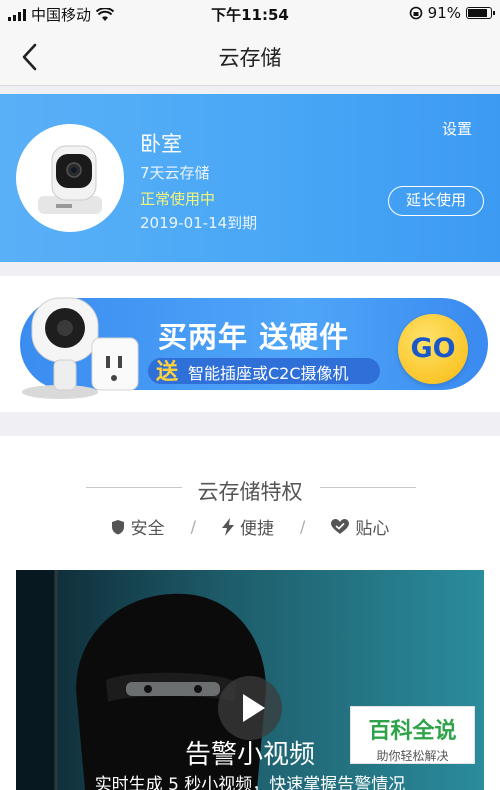 The height and width of the screenshot is (790, 500). I want to click on promo-devices-image, so click(80, 348).